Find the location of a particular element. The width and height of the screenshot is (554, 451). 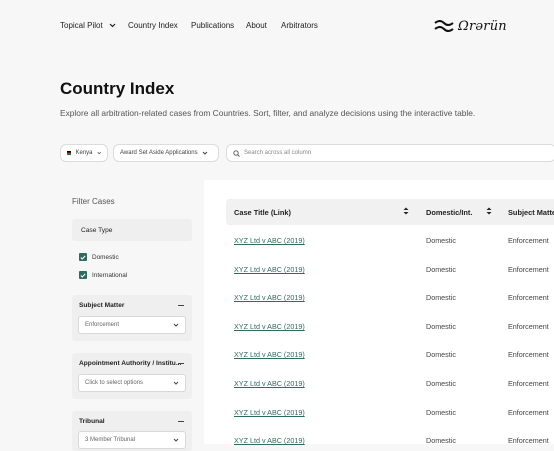

appointment-placeholder: Click to select options is located at coordinates (114, 383).